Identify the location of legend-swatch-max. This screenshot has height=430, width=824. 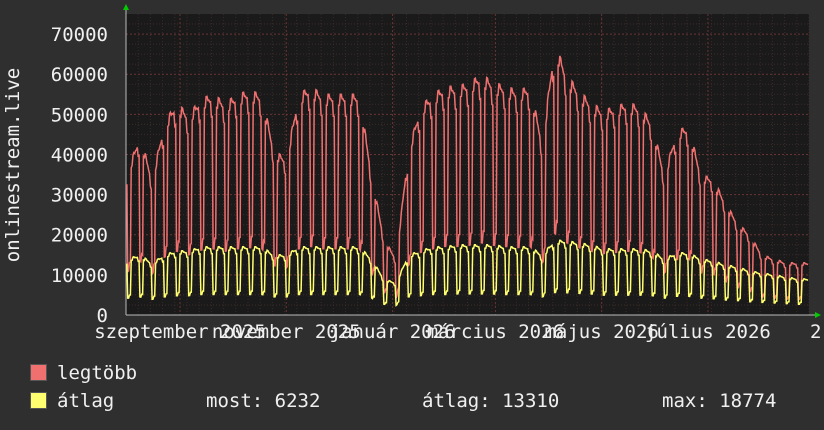
(38, 372).